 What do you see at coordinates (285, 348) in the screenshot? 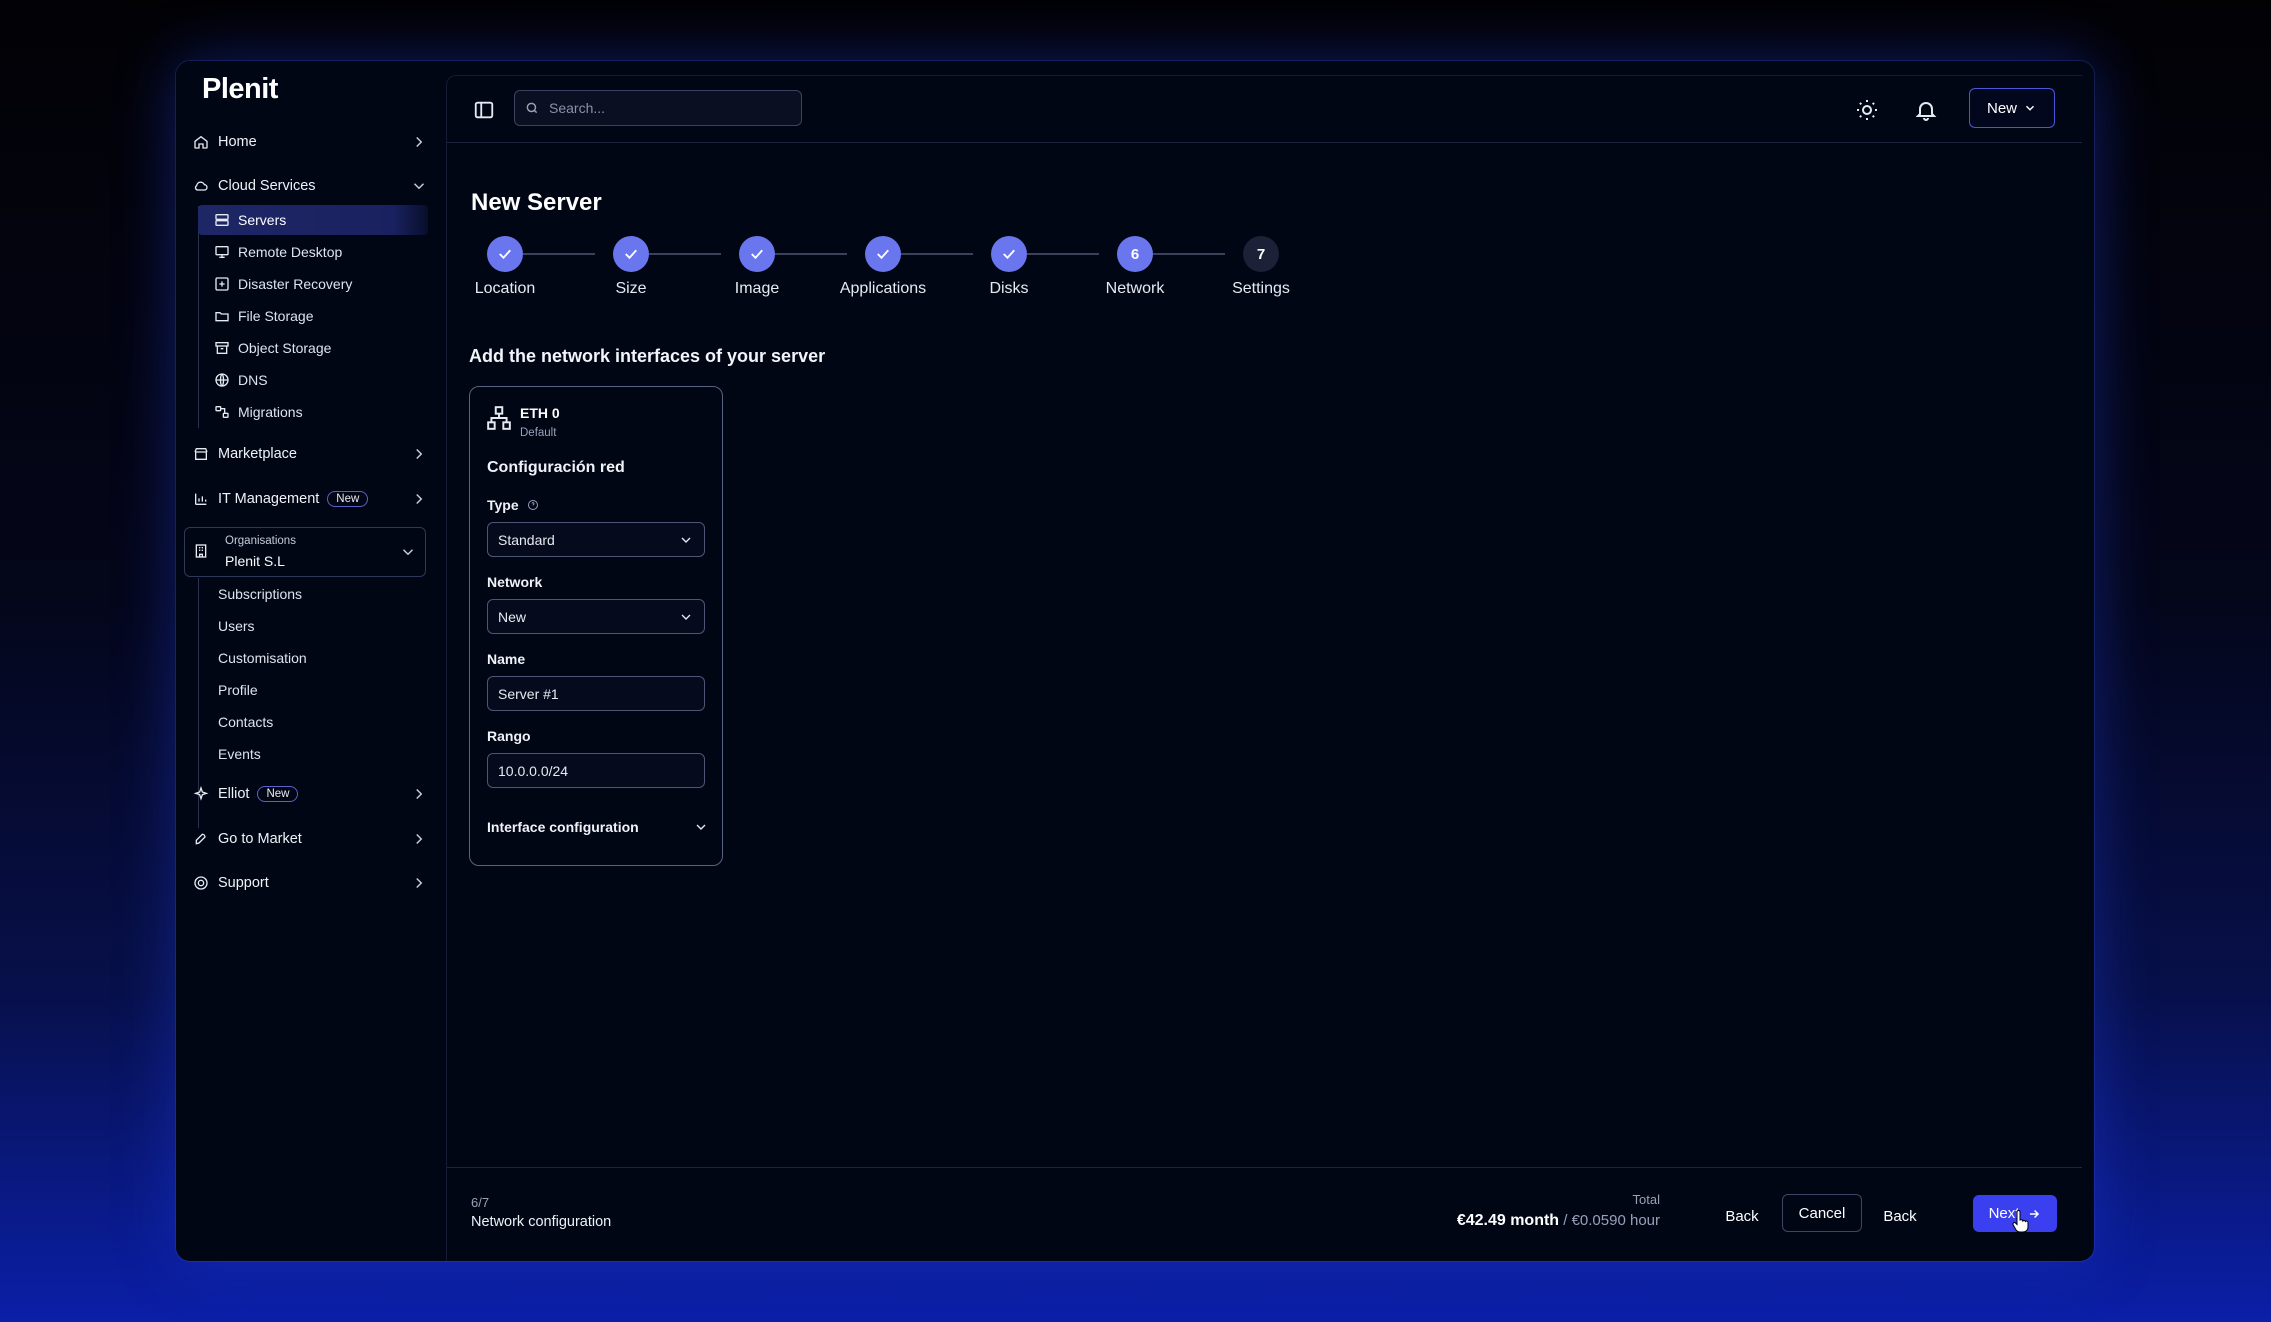
I see `sidebar-item-label: Object Storage` at bounding box center [285, 348].